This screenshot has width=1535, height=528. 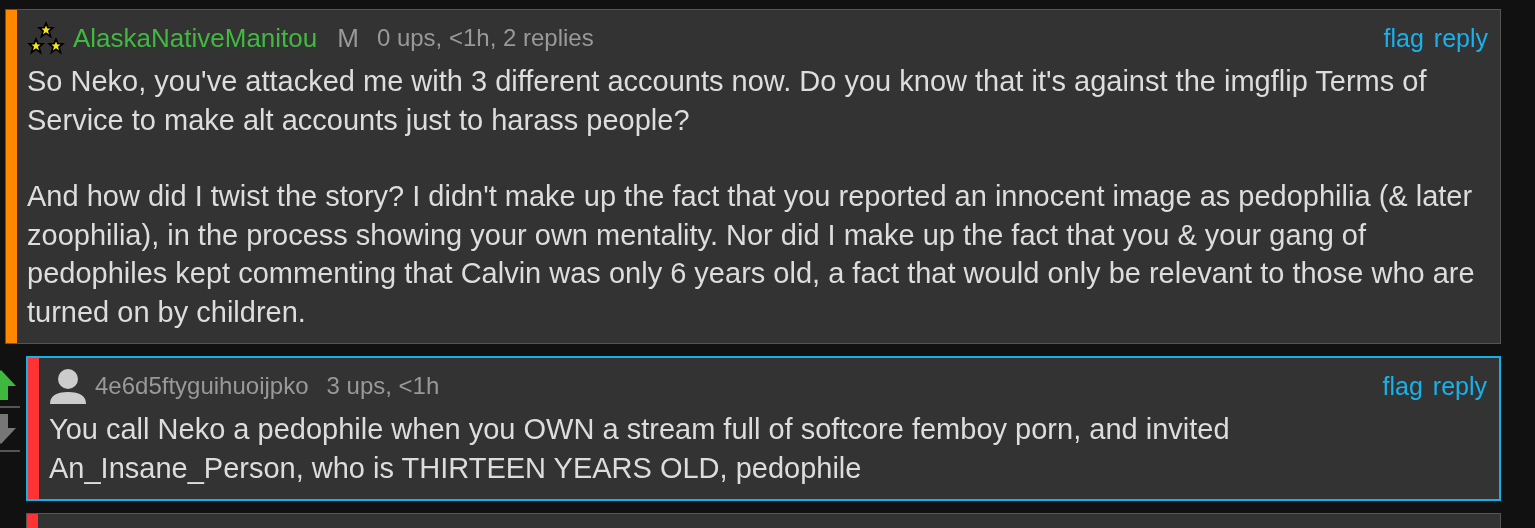 What do you see at coordinates (348, 38) in the screenshot?
I see `member-label: M` at bounding box center [348, 38].